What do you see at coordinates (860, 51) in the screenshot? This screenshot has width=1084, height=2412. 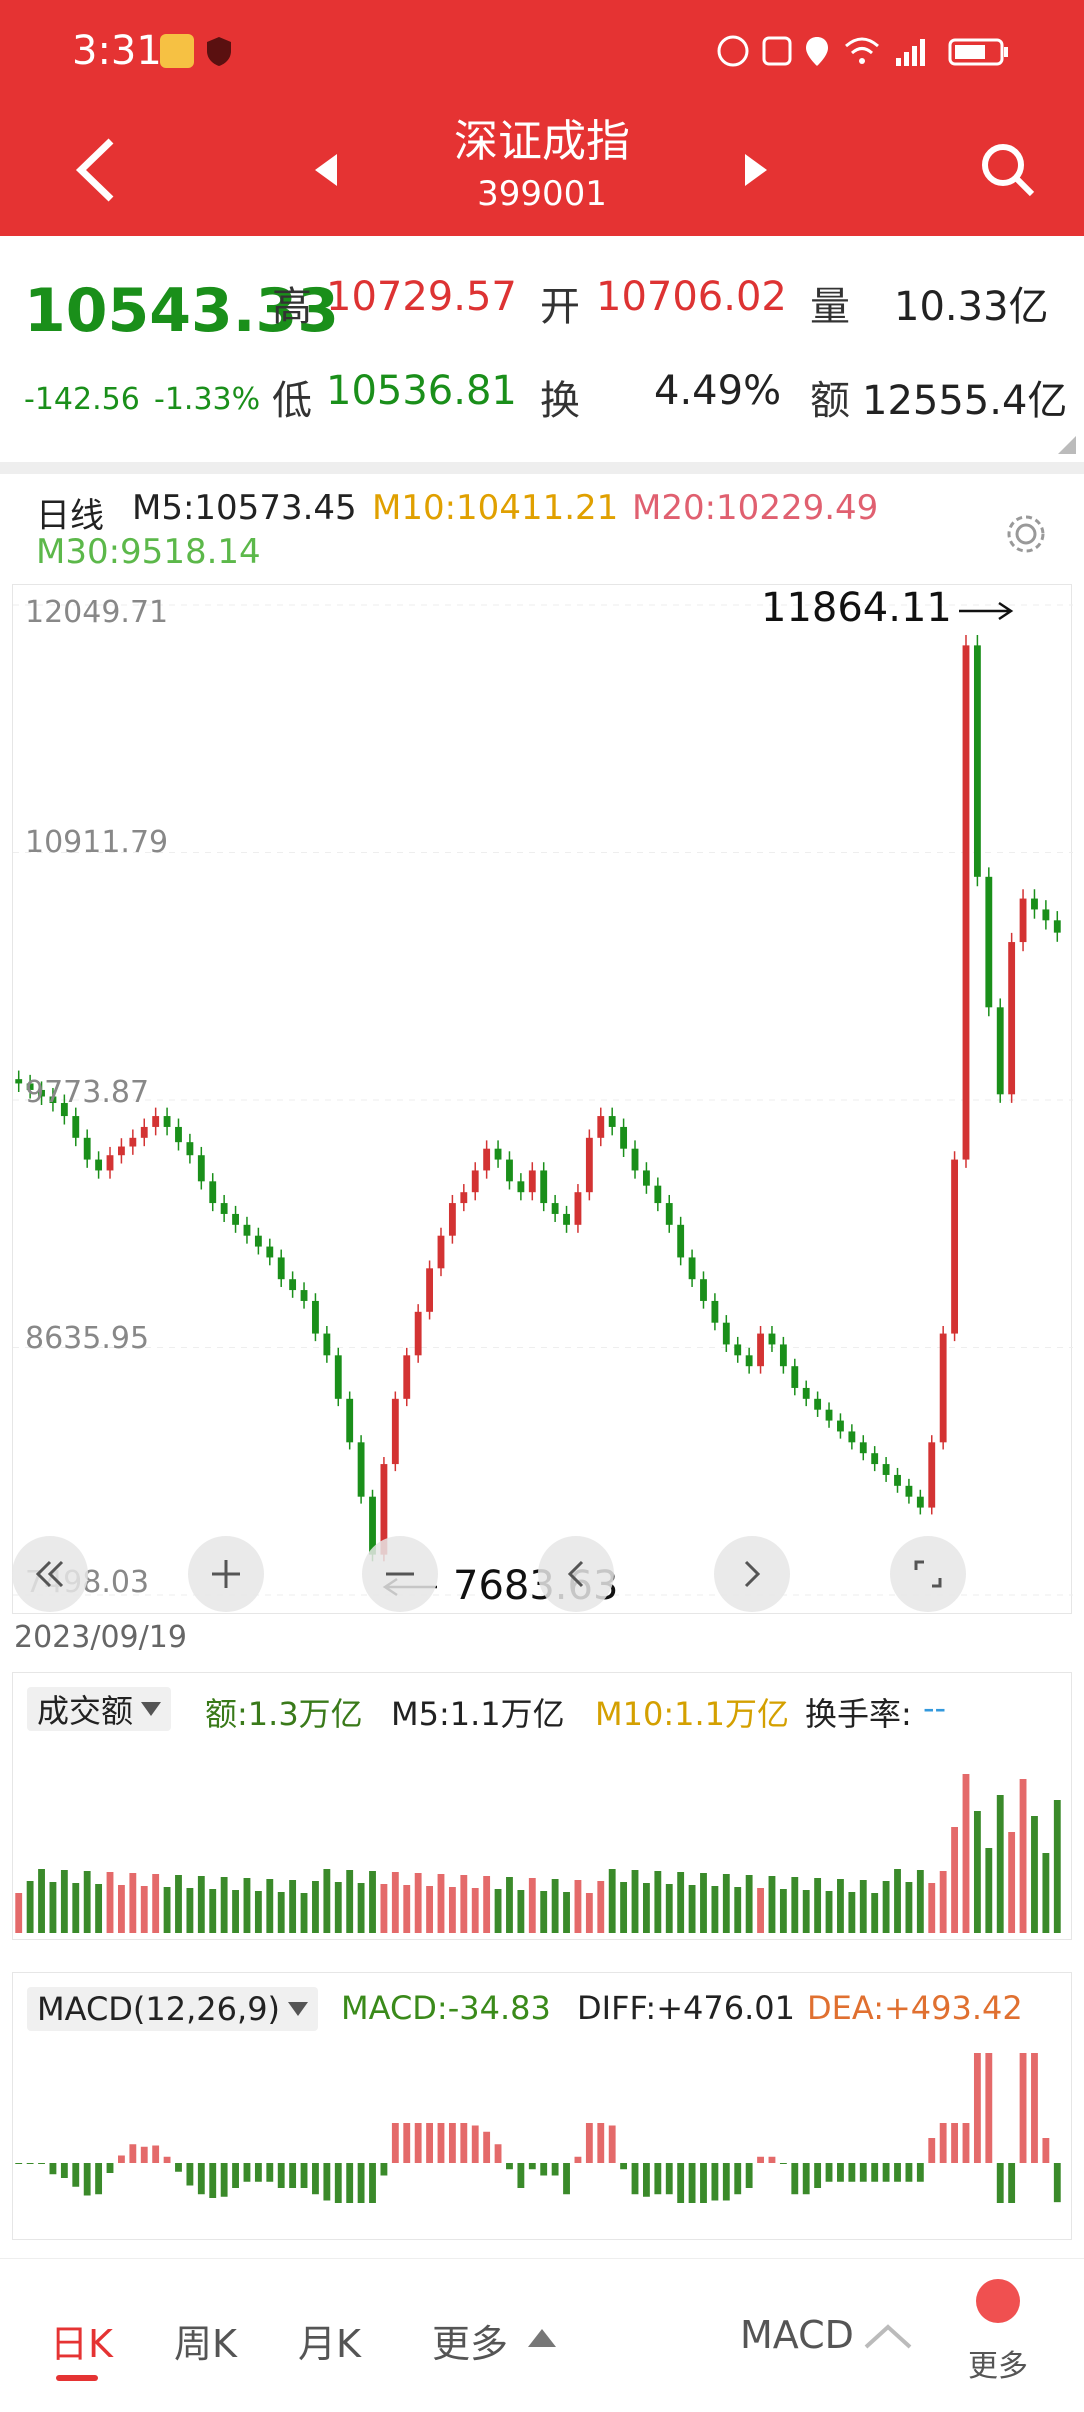 I see `wifi-icon` at bounding box center [860, 51].